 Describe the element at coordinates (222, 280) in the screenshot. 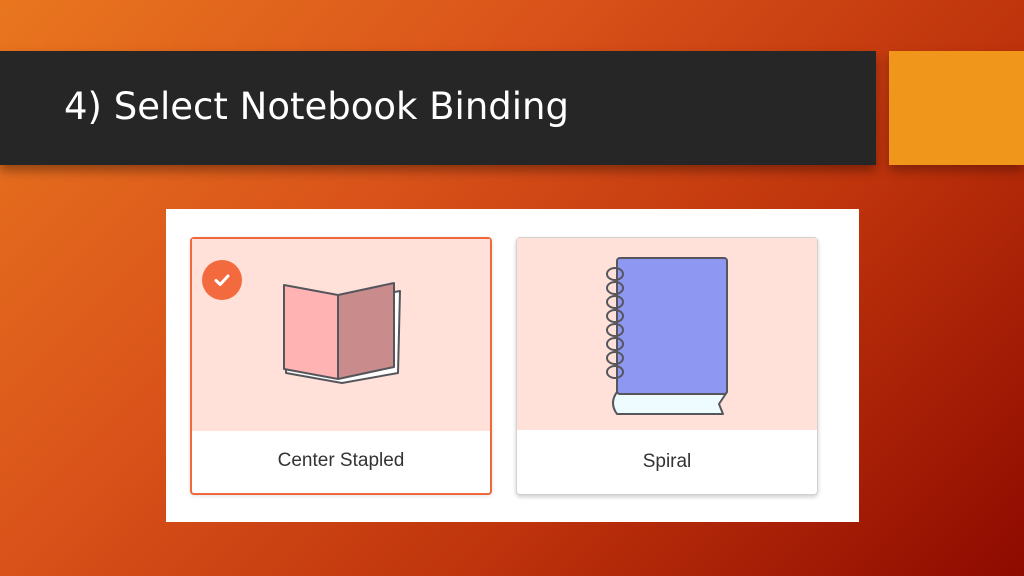

I see `check-icon` at that location.